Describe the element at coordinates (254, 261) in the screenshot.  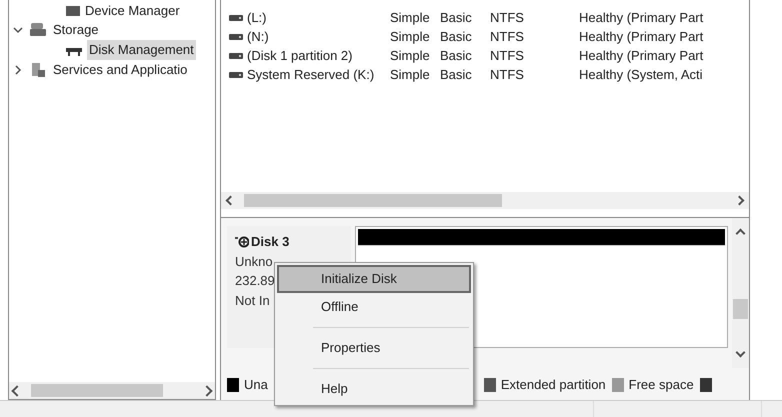
I see `disk-detail: Unkno` at that location.